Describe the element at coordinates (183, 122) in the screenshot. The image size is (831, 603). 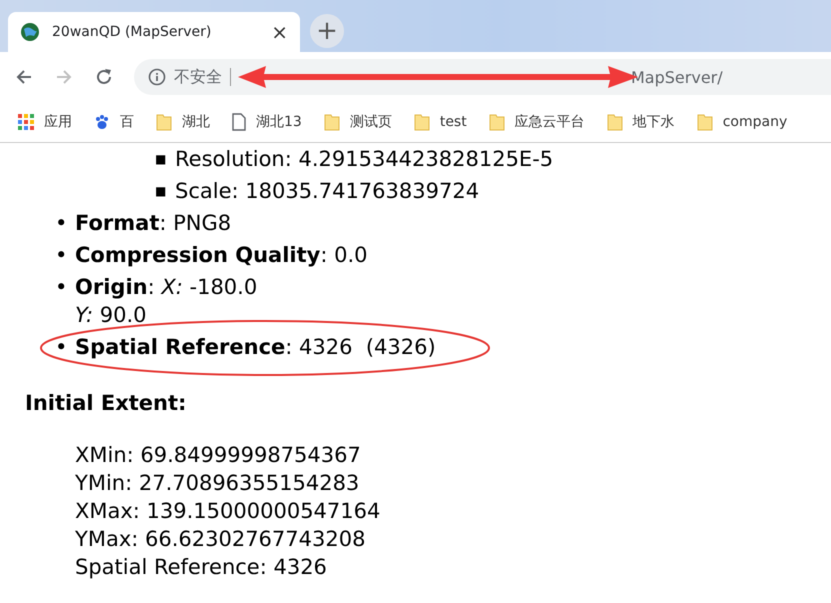
I see `bookmark-item: 湖北` at that location.